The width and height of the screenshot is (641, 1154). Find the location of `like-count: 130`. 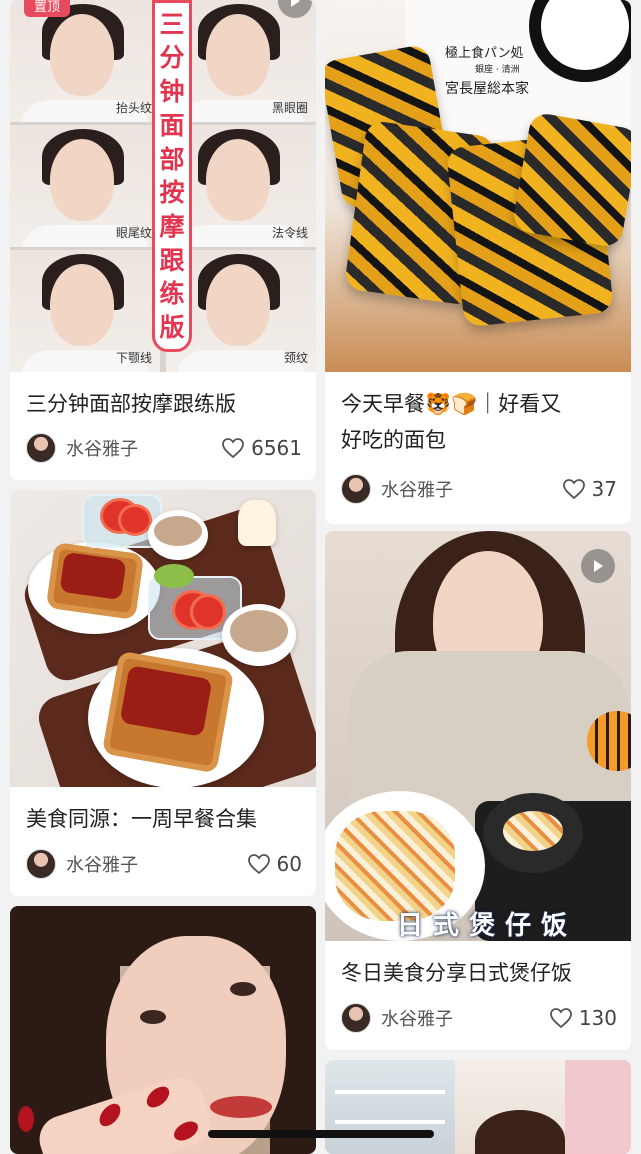

like-count: 130 is located at coordinates (597, 1018).